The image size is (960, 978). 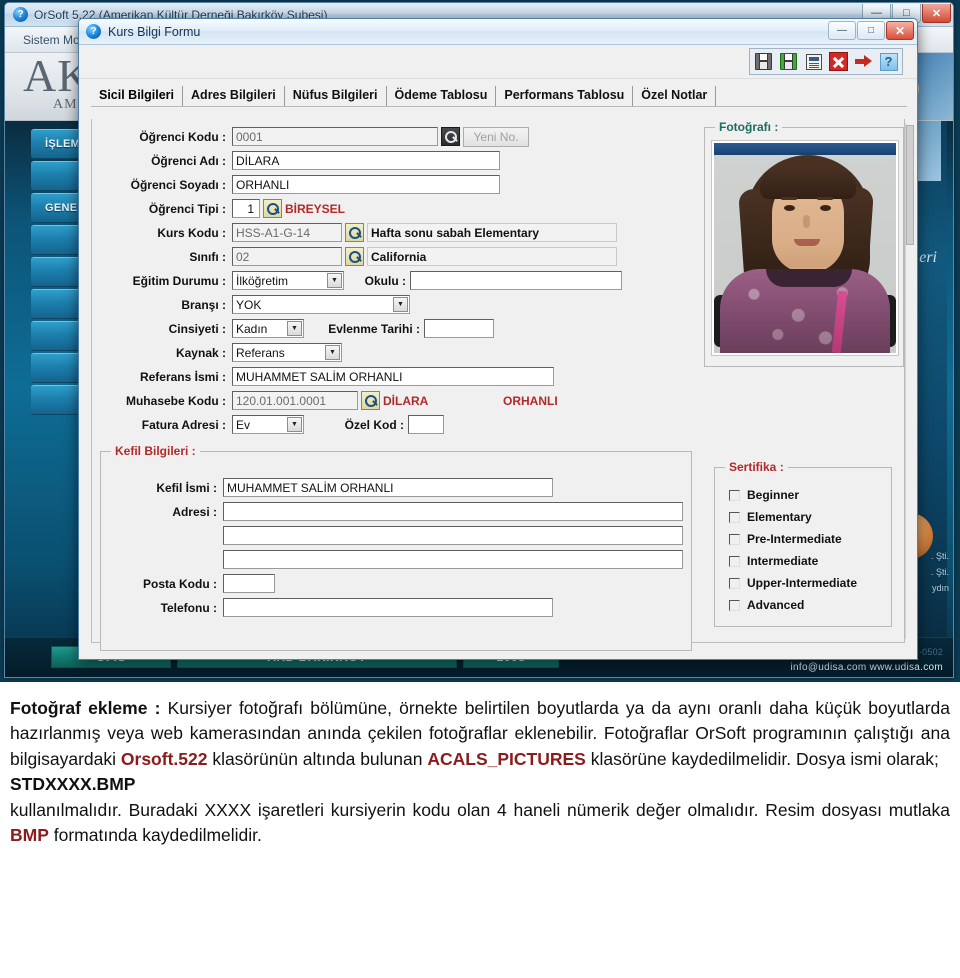 I want to click on checkbox-row-beginner: Beginner, so click(x=764, y=495).